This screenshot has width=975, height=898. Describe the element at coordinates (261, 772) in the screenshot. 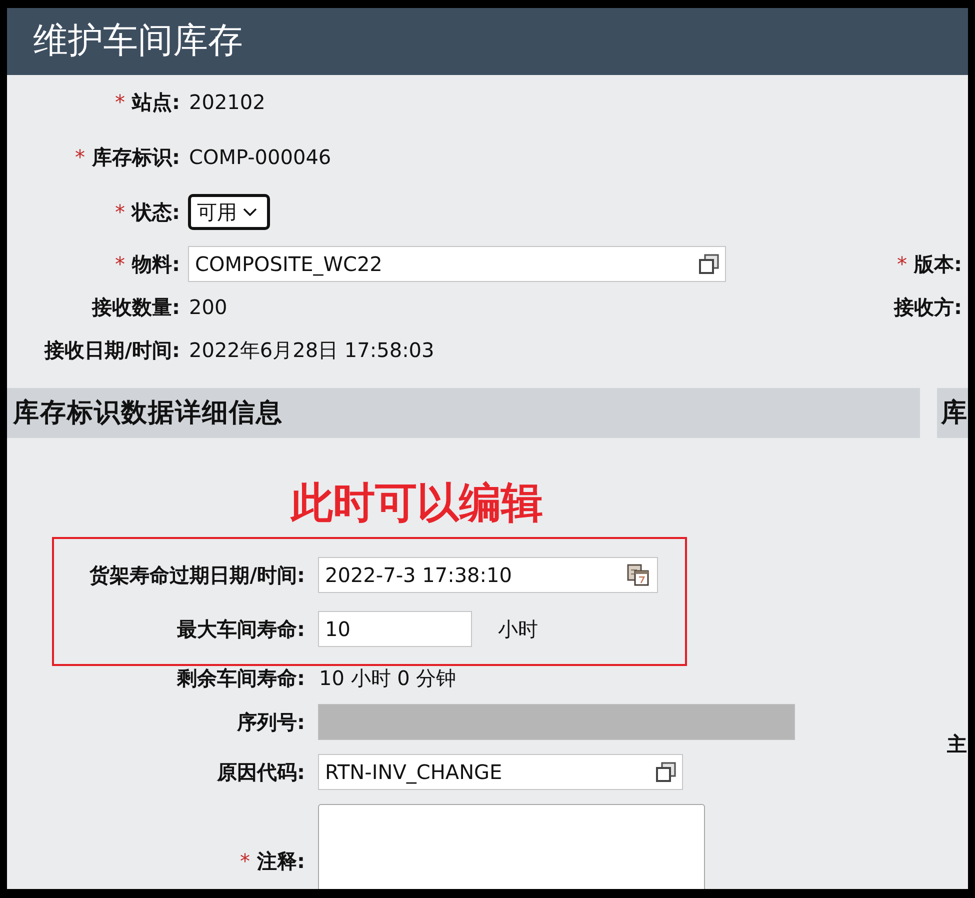

I see `field-label: 原因代码:` at that location.